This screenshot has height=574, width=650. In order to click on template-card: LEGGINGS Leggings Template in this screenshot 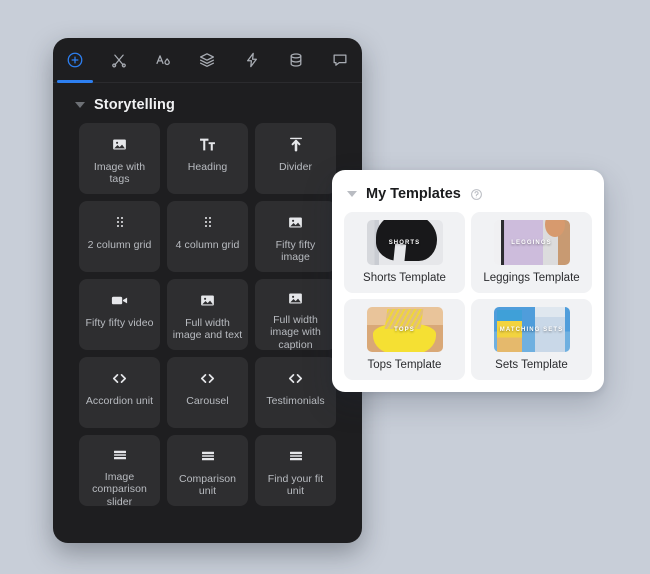, I will do `click(531, 252)`.